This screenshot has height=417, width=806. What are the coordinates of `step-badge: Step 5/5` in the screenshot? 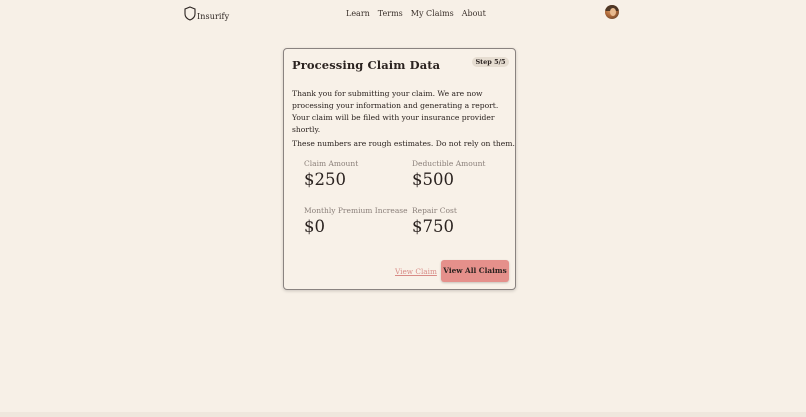 It's located at (490, 62).